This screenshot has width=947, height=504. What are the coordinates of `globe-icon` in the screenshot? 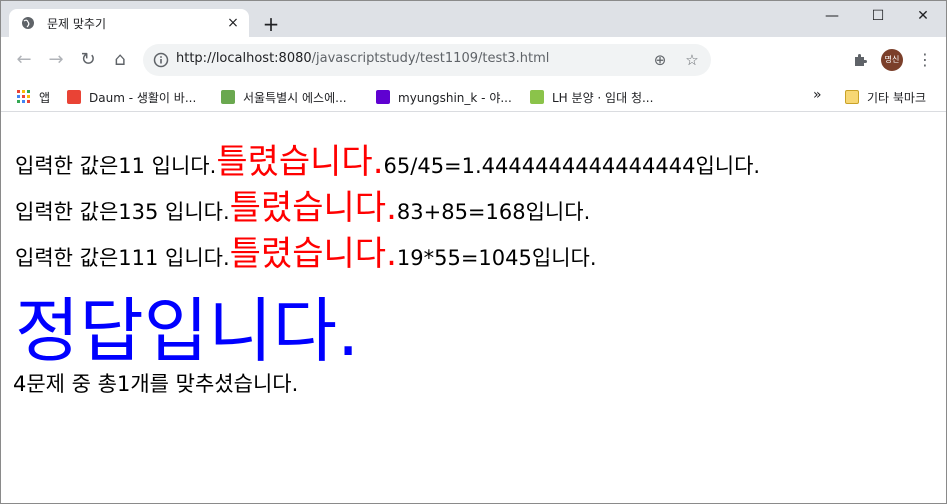 It's located at (28, 23).